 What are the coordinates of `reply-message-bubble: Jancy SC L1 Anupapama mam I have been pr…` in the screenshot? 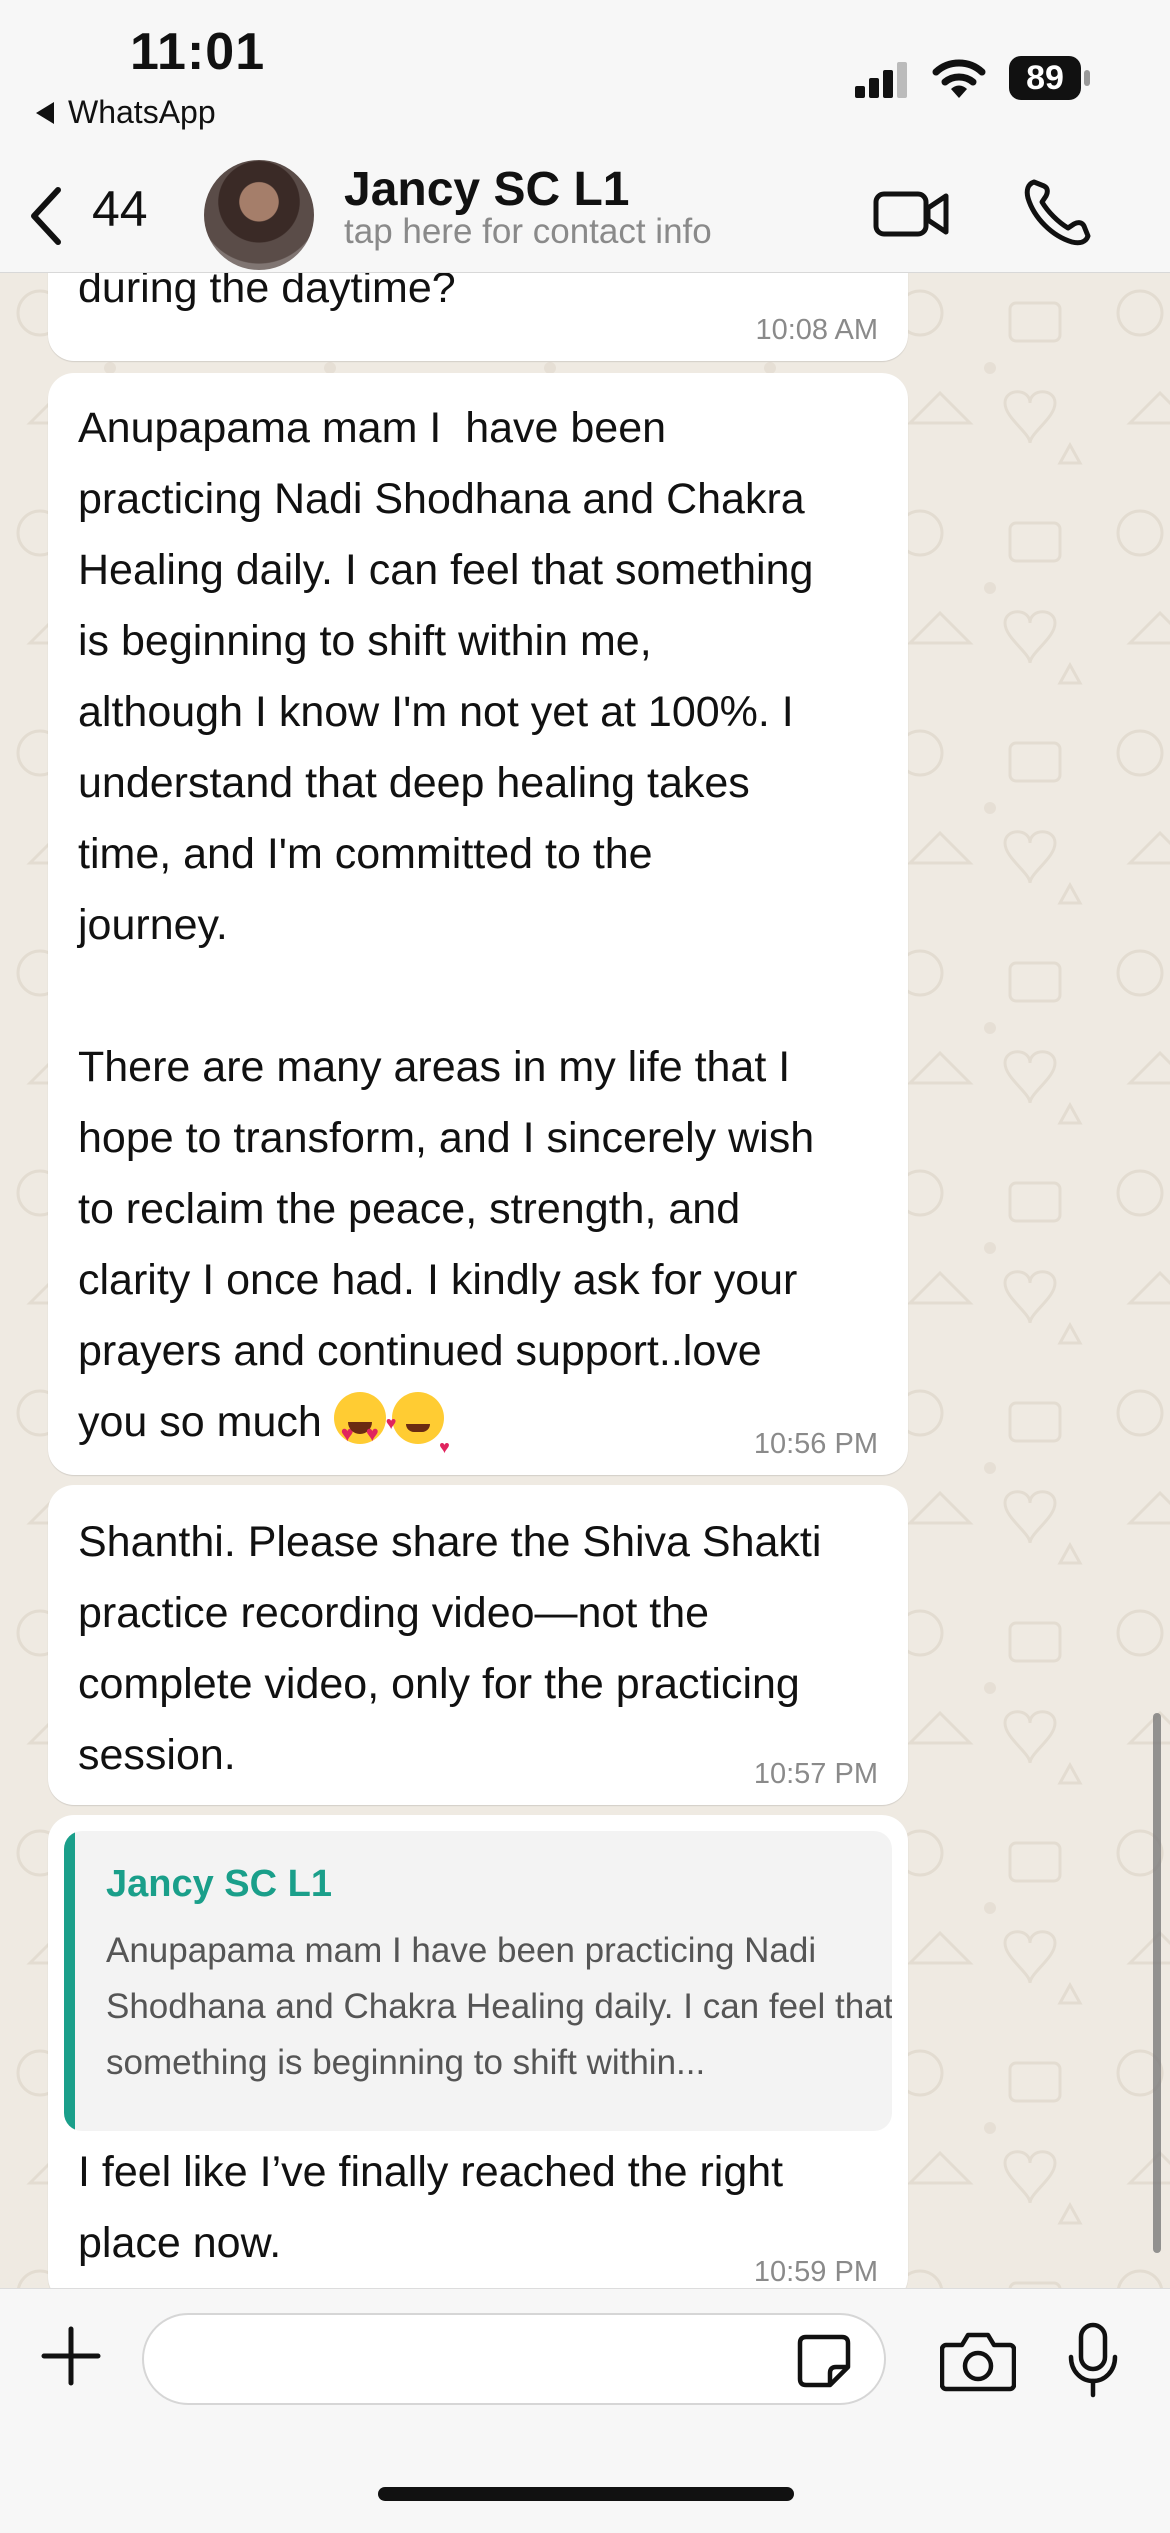 It's located at (478, 2051).